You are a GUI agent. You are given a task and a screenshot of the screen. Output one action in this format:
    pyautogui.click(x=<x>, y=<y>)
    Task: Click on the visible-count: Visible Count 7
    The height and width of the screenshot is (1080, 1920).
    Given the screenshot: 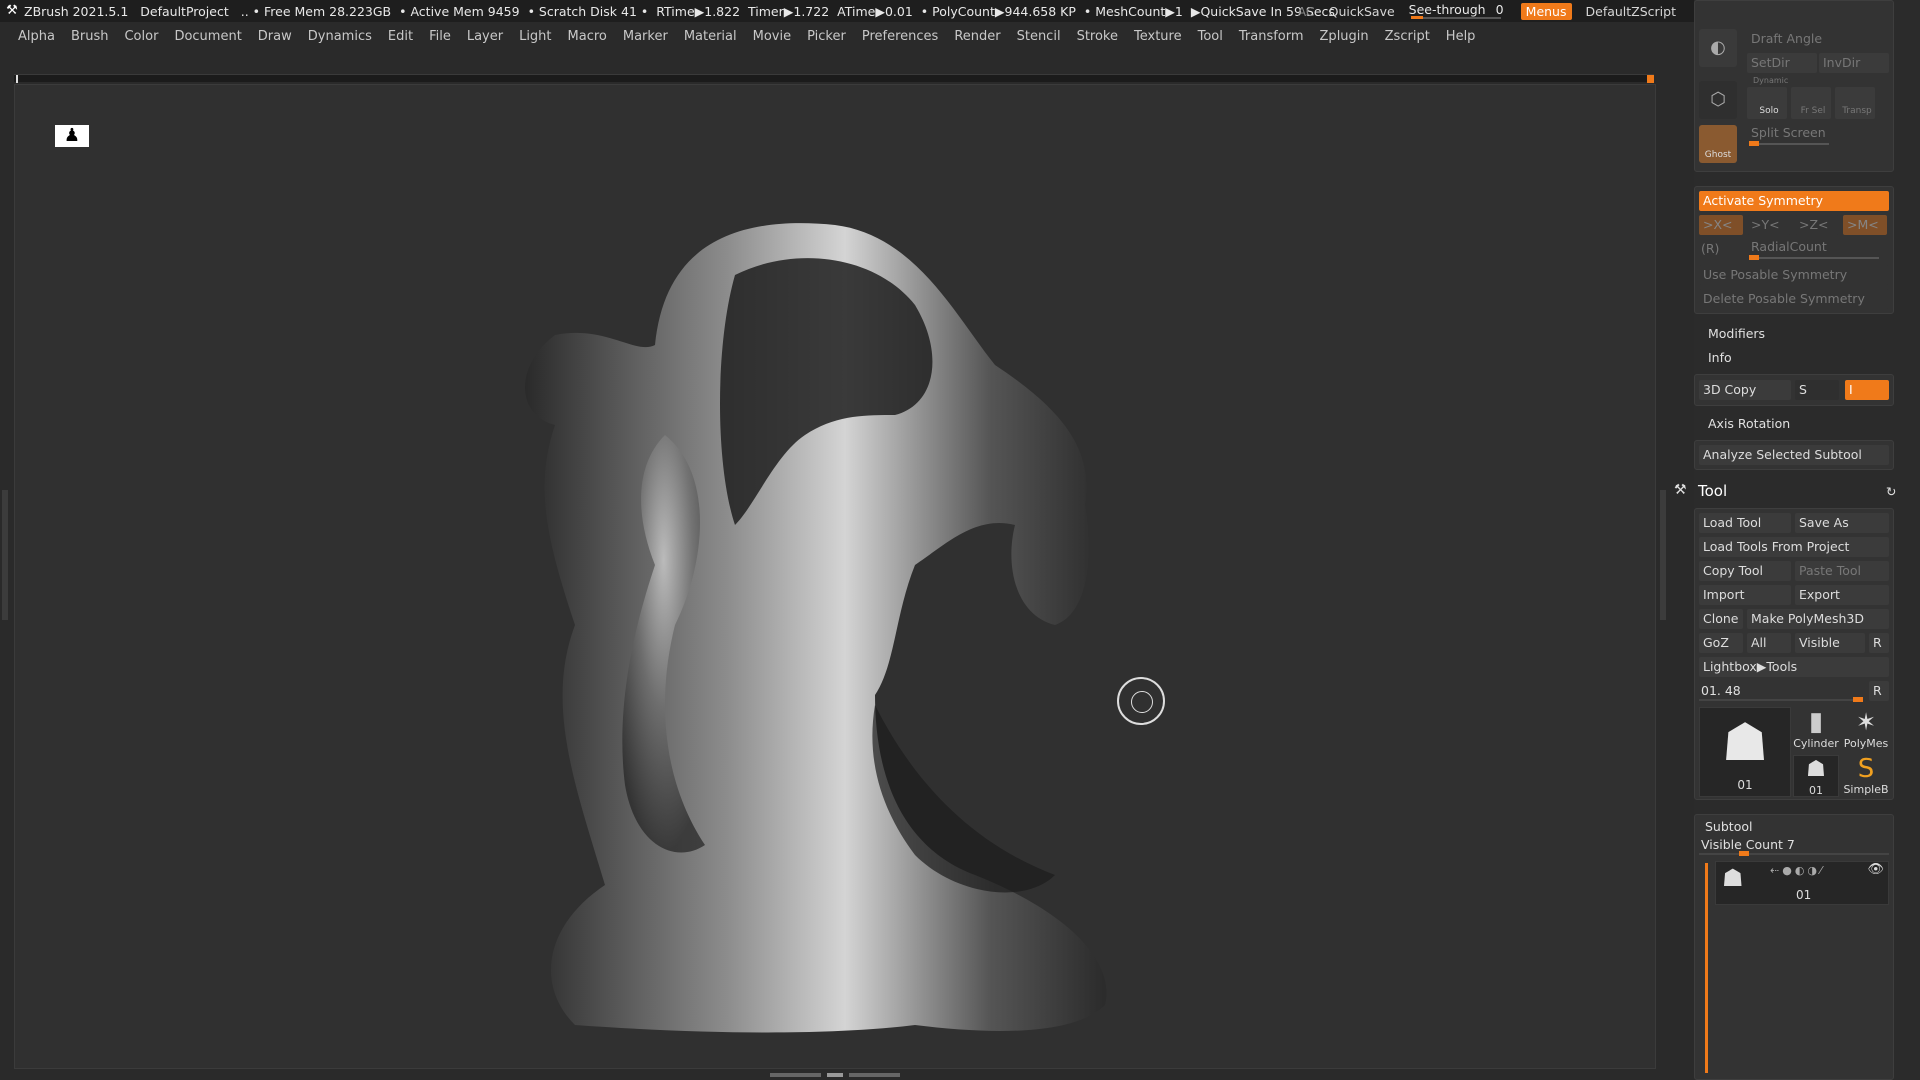 What is the action you would take?
    pyautogui.click(x=1748, y=844)
    